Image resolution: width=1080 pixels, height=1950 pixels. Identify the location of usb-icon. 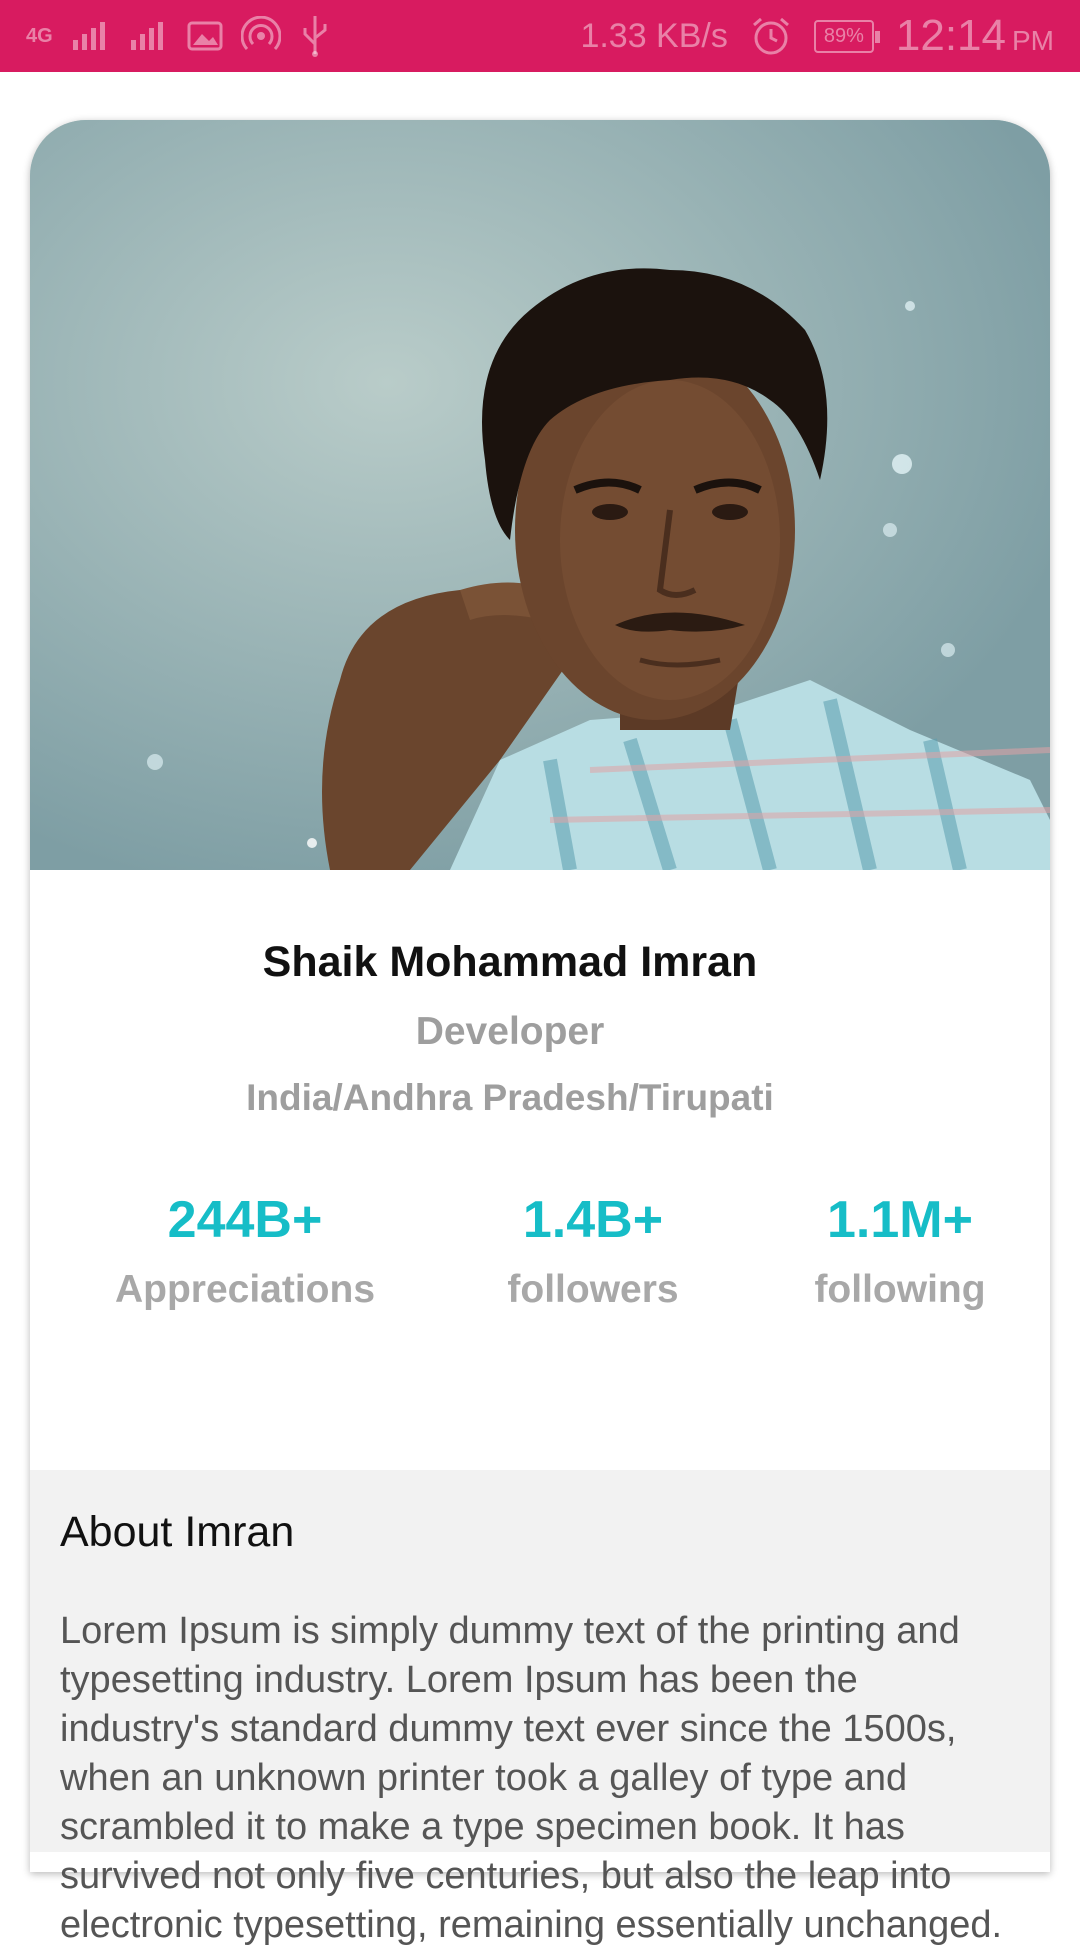
(315, 36).